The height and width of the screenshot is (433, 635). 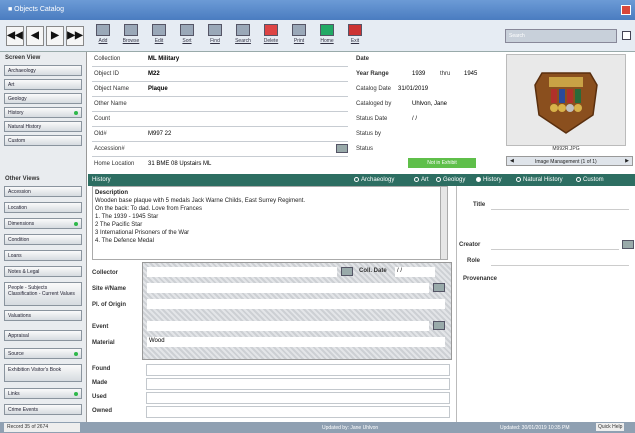 What do you see at coordinates (246, 120) in the screenshot?
I see `count-field` at bounding box center [246, 120].